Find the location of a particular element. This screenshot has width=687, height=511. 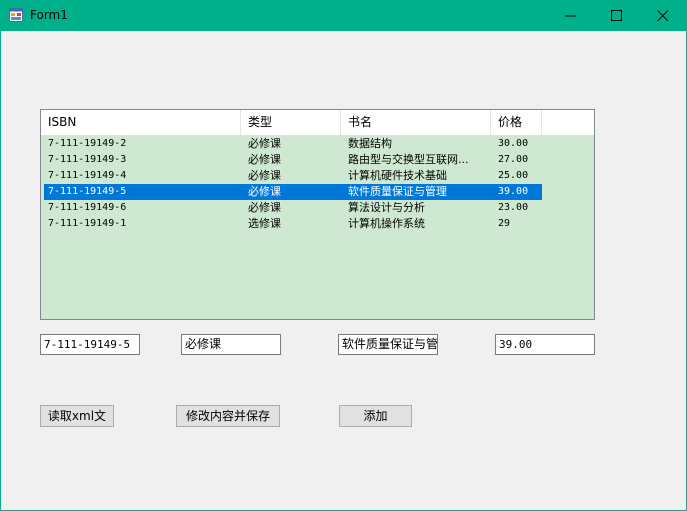

cell-isbn: 7-111-19149-1 is located at coordinates (87, 223).